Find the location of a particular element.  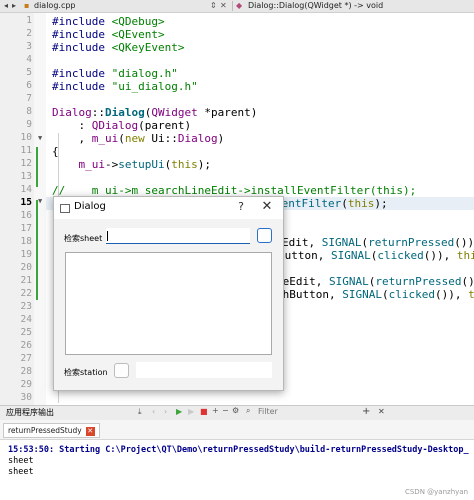

line-number: 30 is located at coordinates (26, 397).